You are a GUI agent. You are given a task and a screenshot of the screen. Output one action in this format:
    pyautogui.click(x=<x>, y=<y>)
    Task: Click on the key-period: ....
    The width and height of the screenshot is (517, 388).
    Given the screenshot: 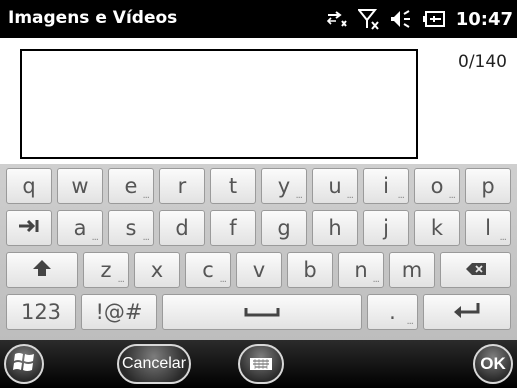 What is the action you would take?
    pyautogui.click(x=392, y=312)
    